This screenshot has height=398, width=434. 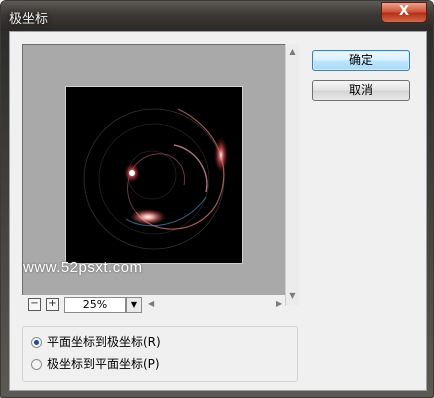 I want to click on zoom-dropdown-icon: ▼, so click(x=134, y=305).